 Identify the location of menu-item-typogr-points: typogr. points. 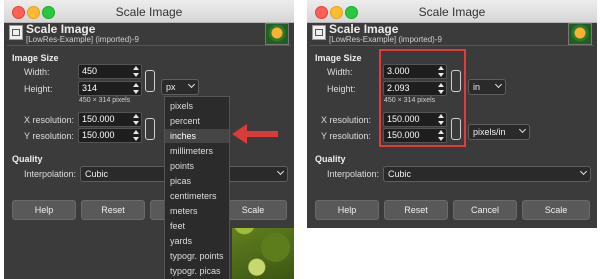
(197, 256).